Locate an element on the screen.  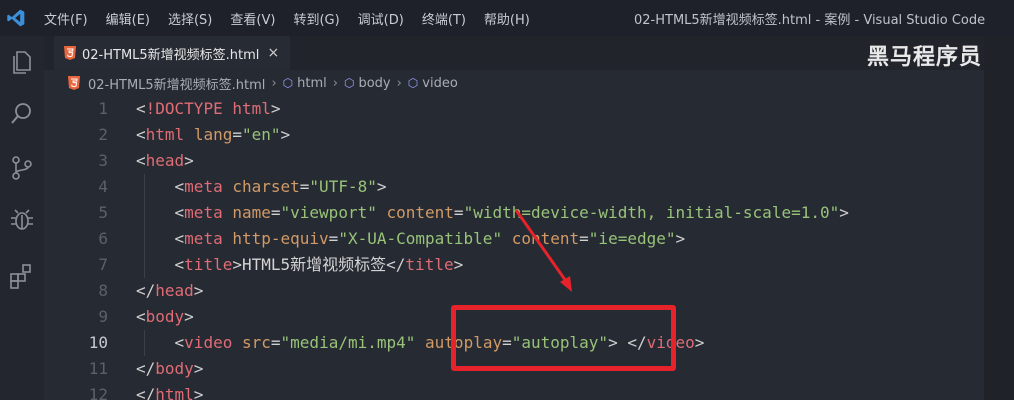
annotation-highlight-box is located at coordinates (563, 338).